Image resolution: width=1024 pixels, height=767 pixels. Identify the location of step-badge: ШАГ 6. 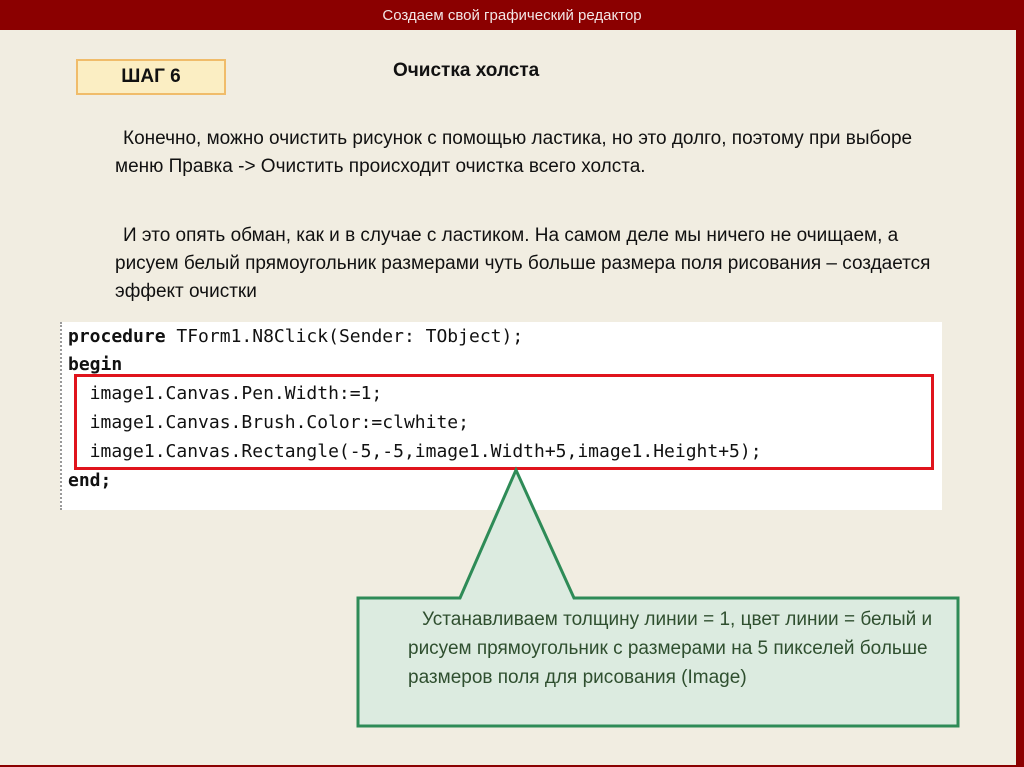
(151, 77).